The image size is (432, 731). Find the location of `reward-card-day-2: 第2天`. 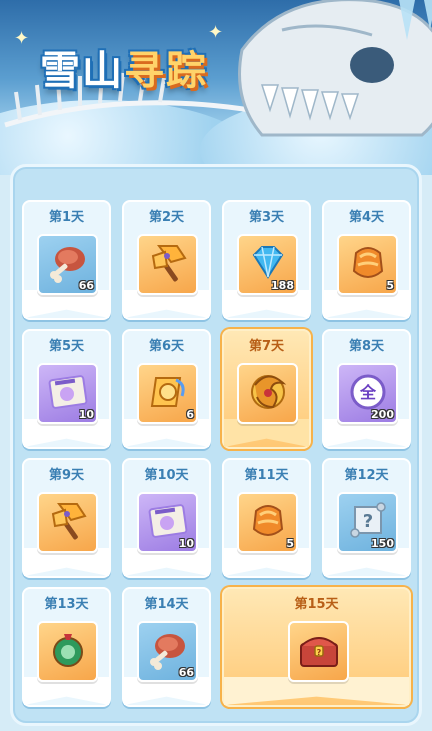

reward-card-day-2: 第2天 is located at coordinates (166, 260).